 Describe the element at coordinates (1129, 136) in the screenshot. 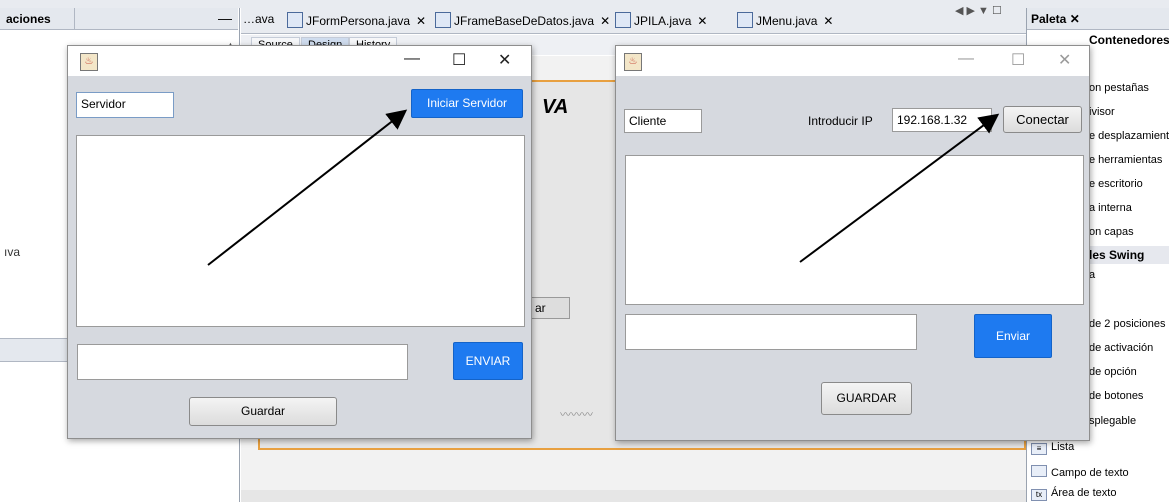

I see `palette-item: e desplazamiento` at that location.